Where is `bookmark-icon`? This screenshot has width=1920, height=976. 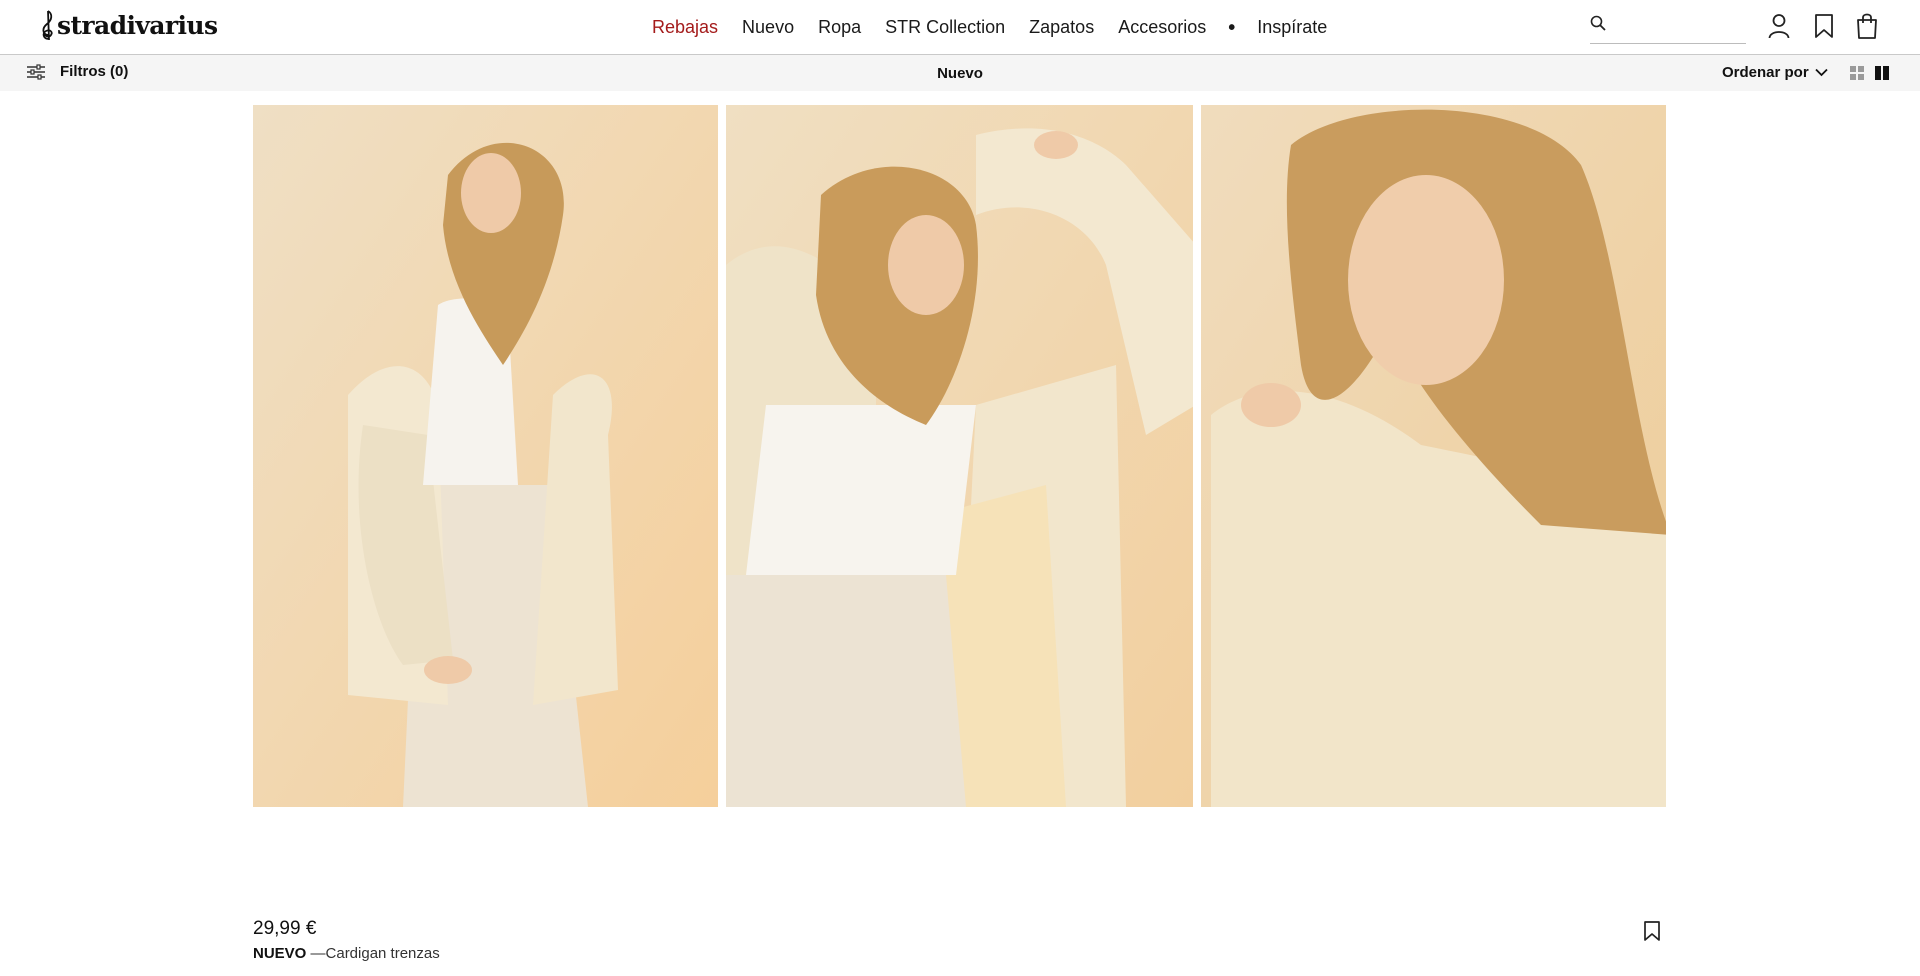
bookmark-icon is located at coordinates (1824, 26).